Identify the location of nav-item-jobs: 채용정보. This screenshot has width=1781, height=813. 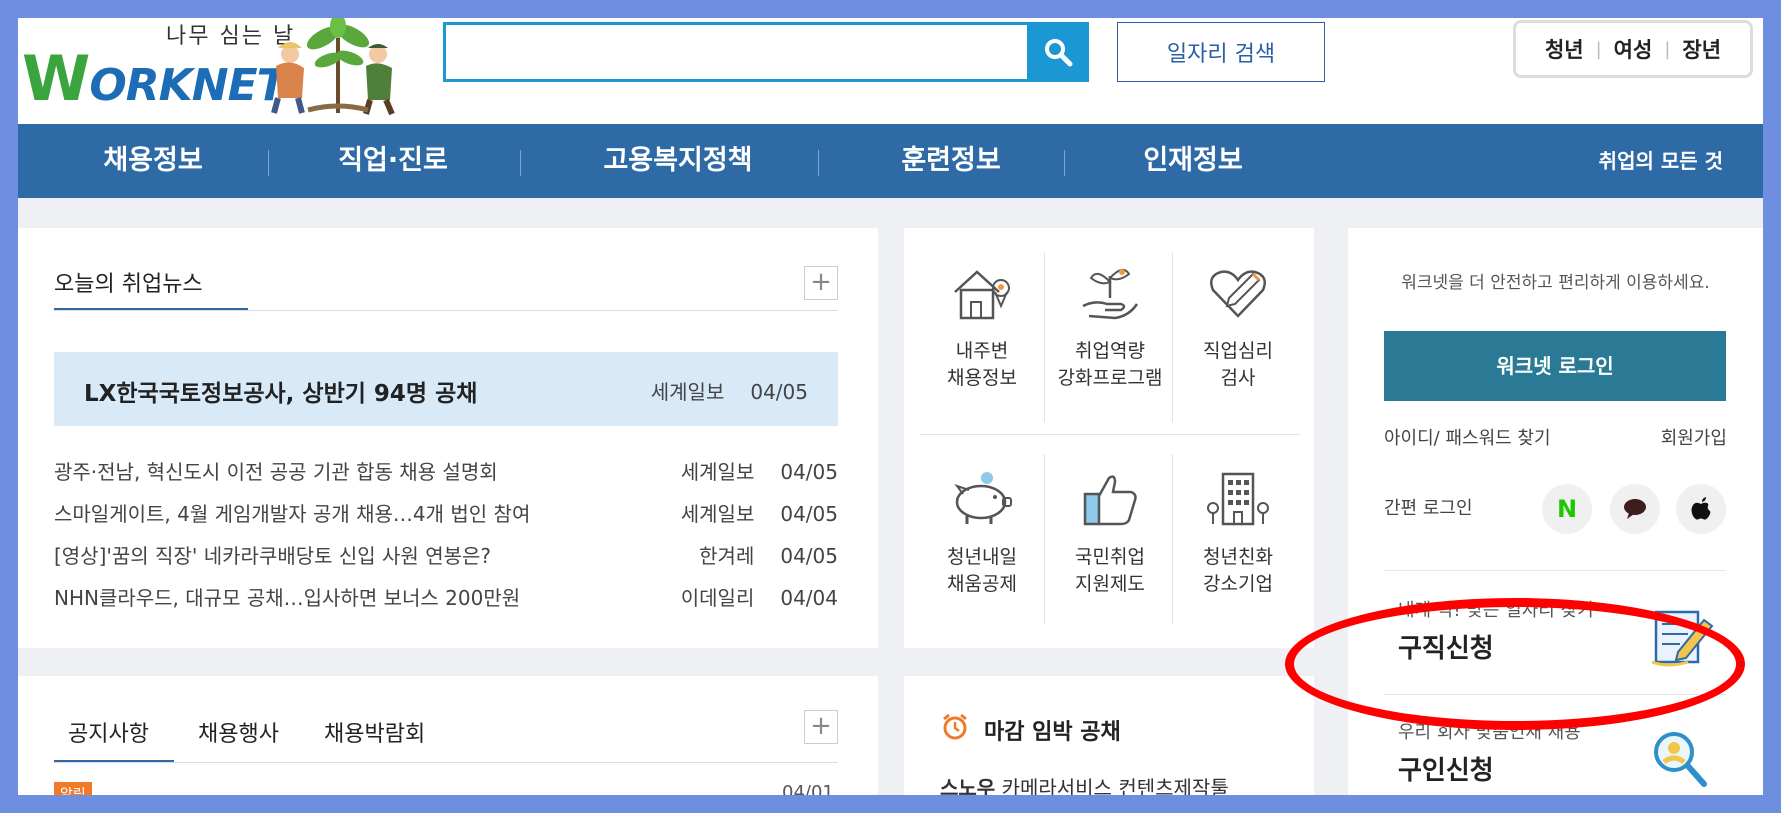
(153, 161).